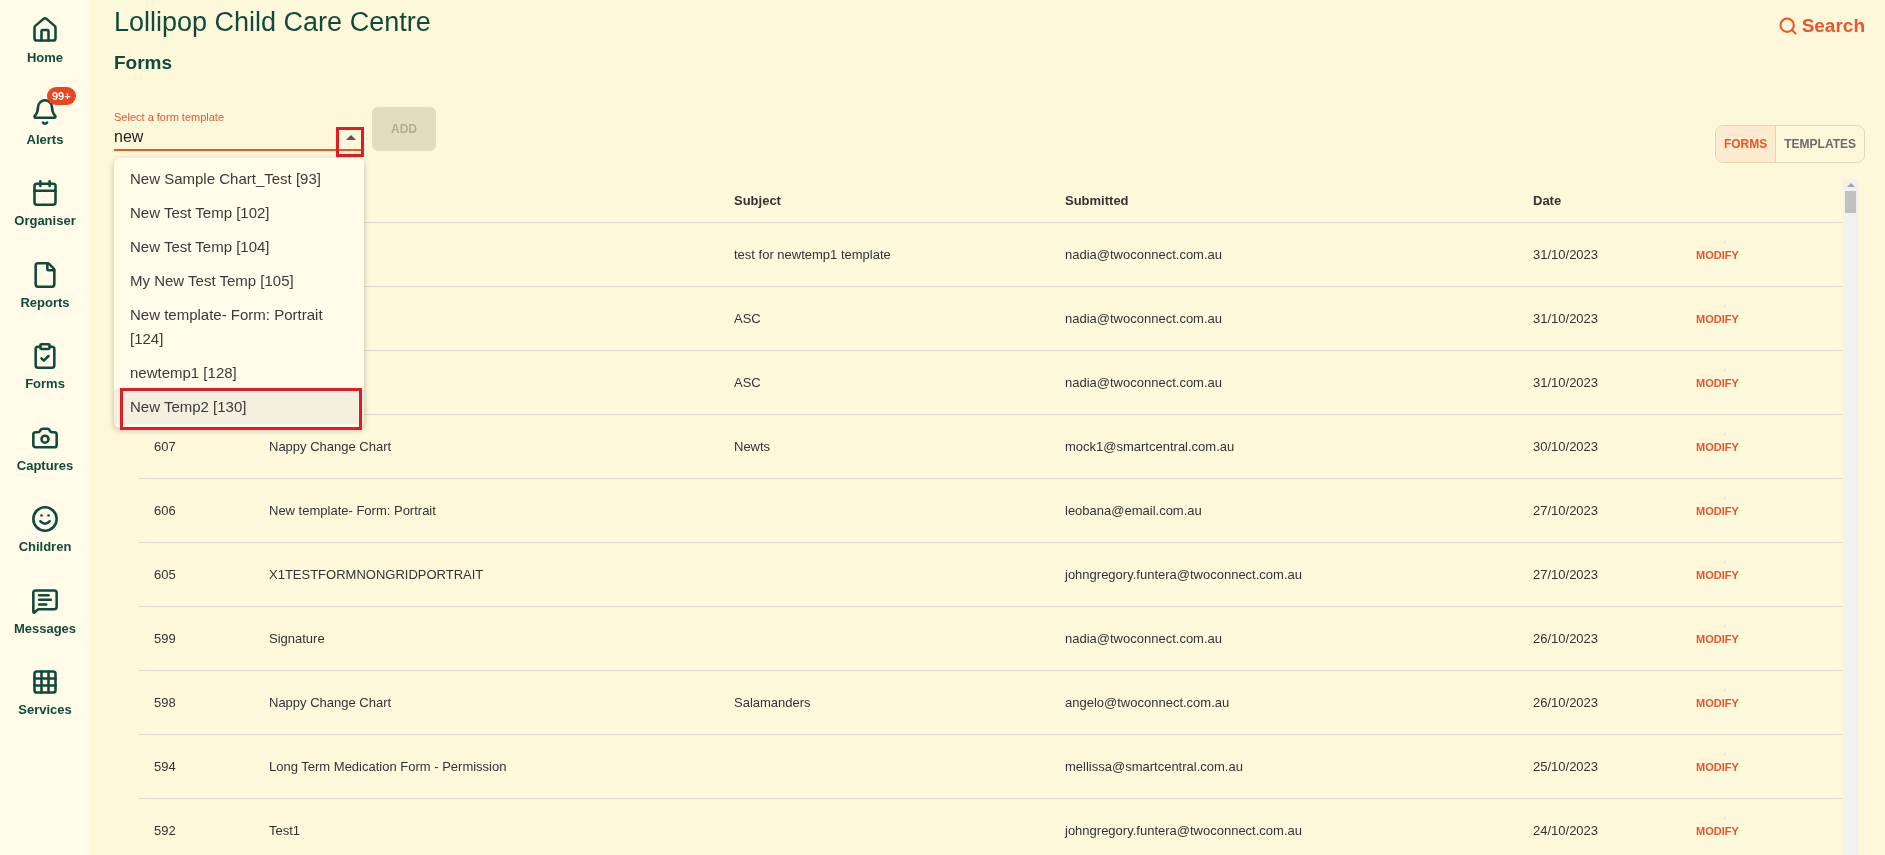  I want to click on field-label: Select a form template, so click(170, 117).